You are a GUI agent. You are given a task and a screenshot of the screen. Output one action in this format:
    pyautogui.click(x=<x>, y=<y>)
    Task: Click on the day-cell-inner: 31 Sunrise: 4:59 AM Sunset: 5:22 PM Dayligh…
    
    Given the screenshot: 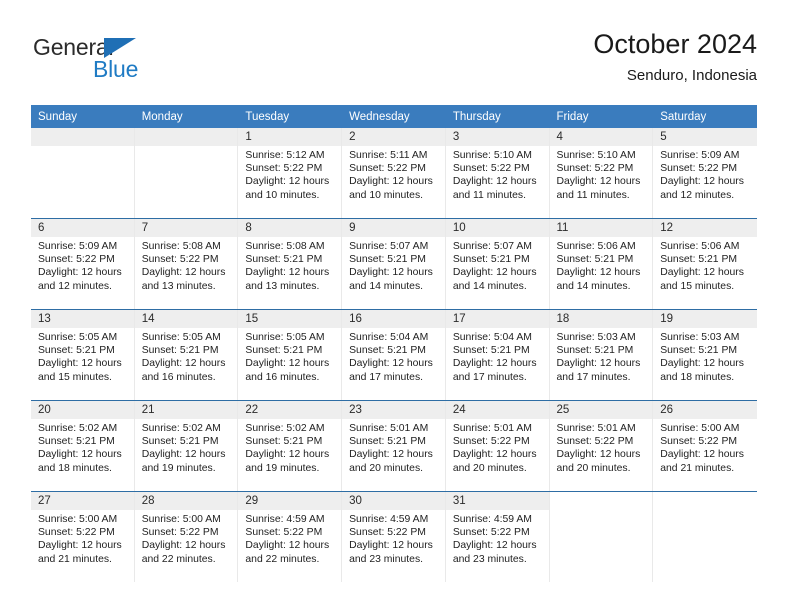 What is the action you would take?
    pyautogui.click(x=497, y=537)
    